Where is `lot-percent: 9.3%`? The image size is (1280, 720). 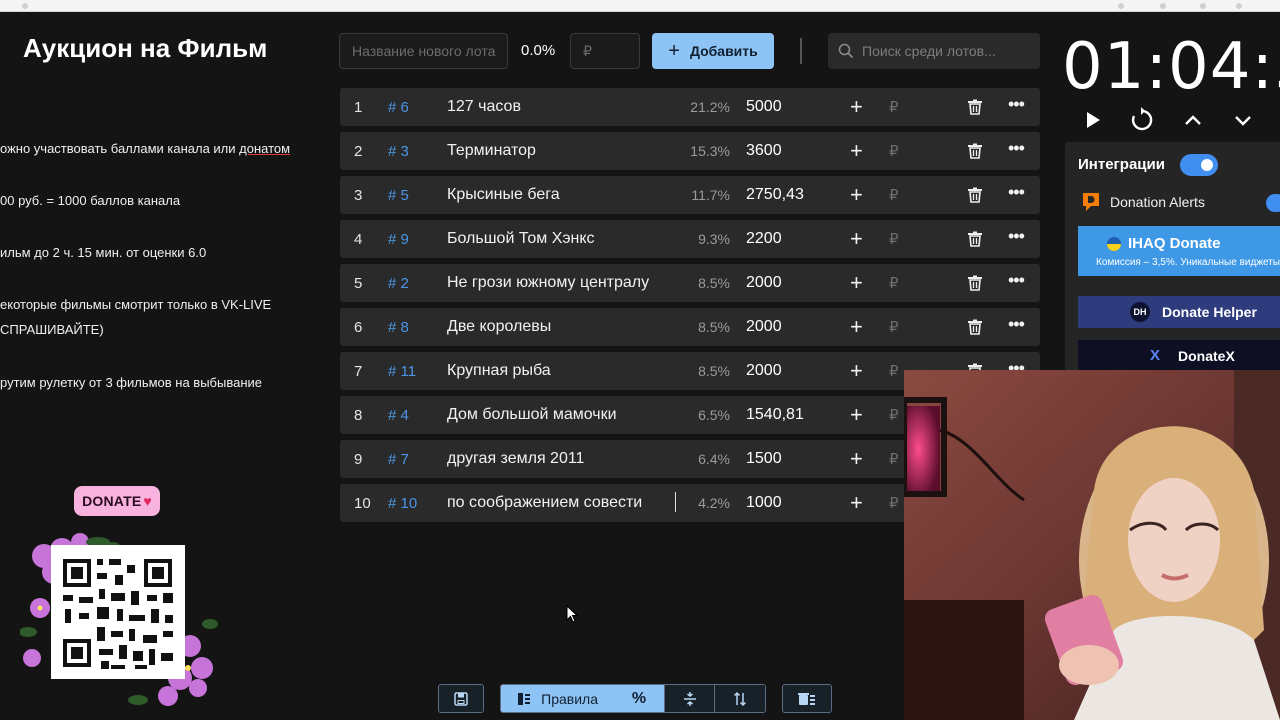
lot-percent: 9.3% is located at coordinates (714, 239).